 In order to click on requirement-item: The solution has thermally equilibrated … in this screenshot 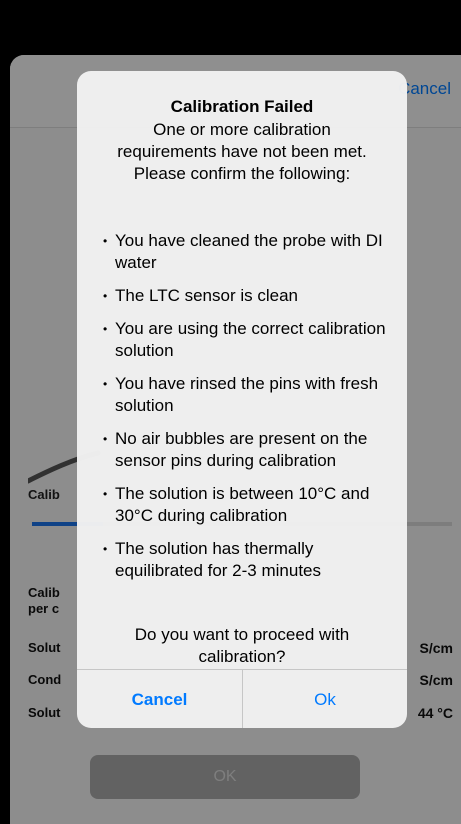, I will do `click(253, 560)`.